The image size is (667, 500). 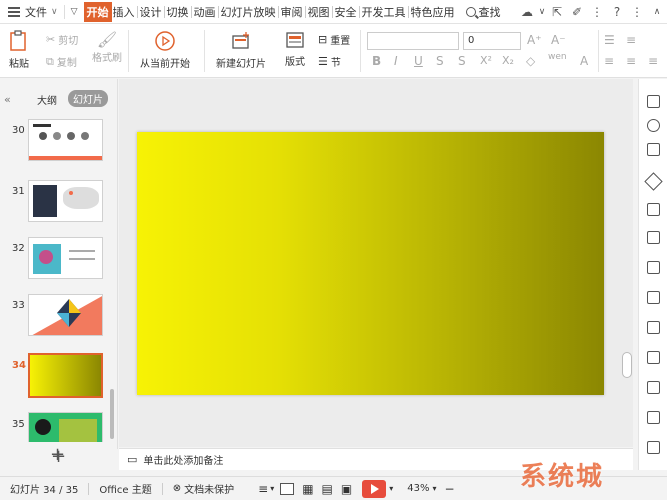 What do you see at coordinates (62, 39) in the screenshot?
I see `cut-button: ✂ 剪切` at bounding box center [62, 39].